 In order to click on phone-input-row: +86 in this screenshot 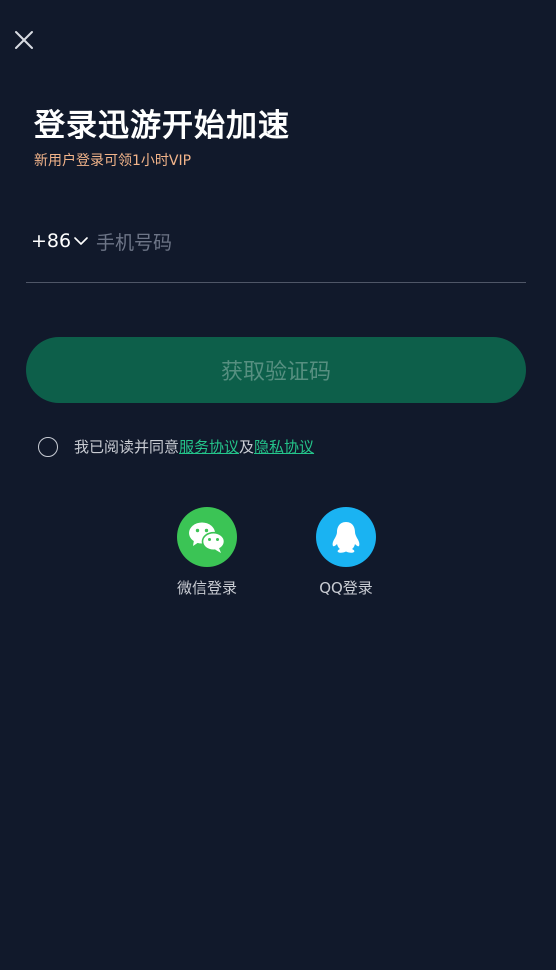, I will do `click(276, 251)`.